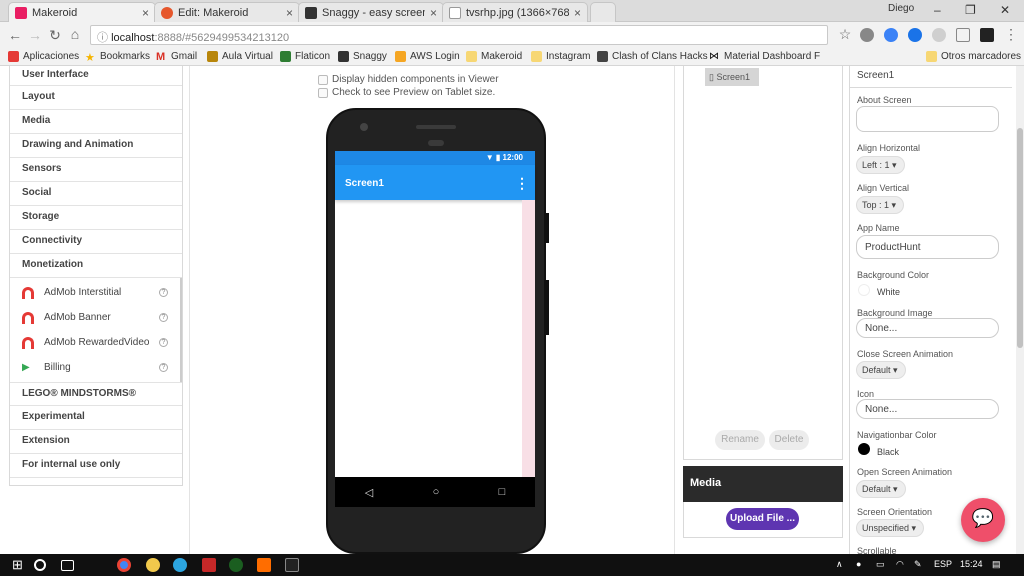  What do you see at coordinates (96, 242) in the screenshot?
I see `category-connectivity: Connectivity` at bounding box center [96, 242].